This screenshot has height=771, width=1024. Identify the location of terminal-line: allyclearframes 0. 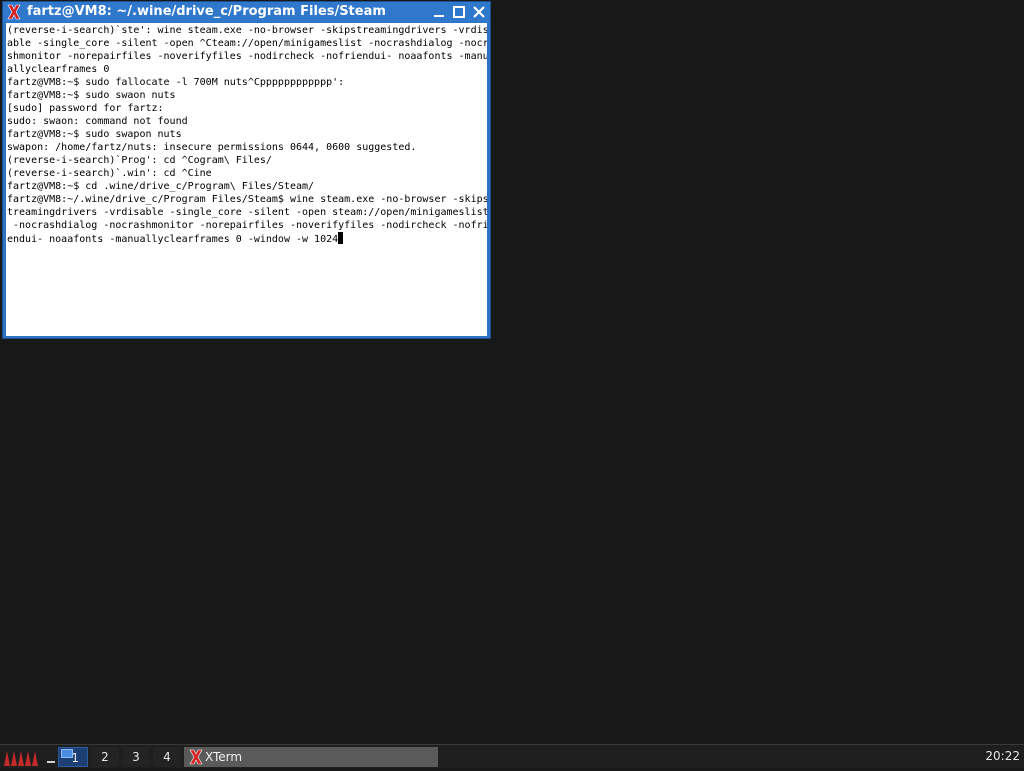
(58, 69).